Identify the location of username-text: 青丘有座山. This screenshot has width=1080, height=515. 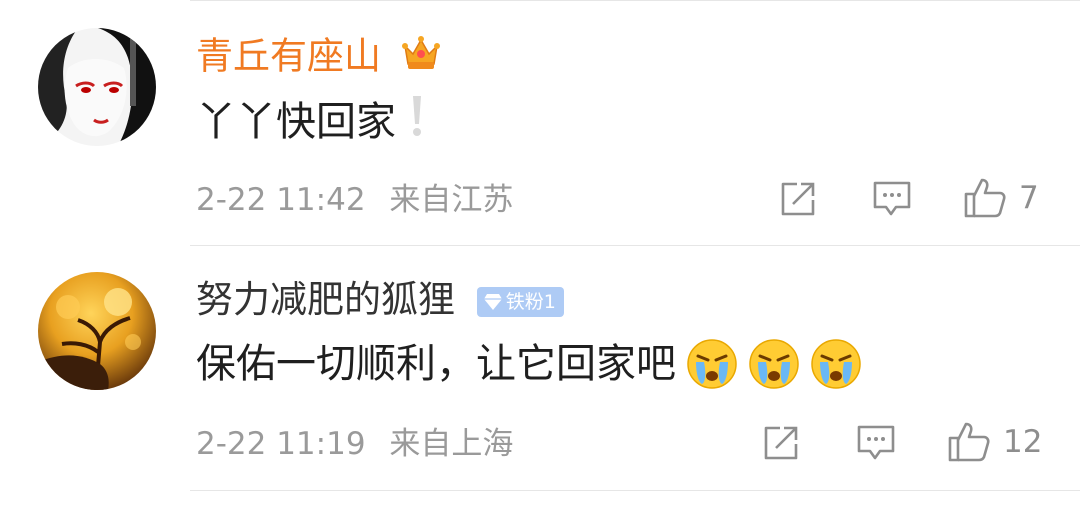
(288, 56).